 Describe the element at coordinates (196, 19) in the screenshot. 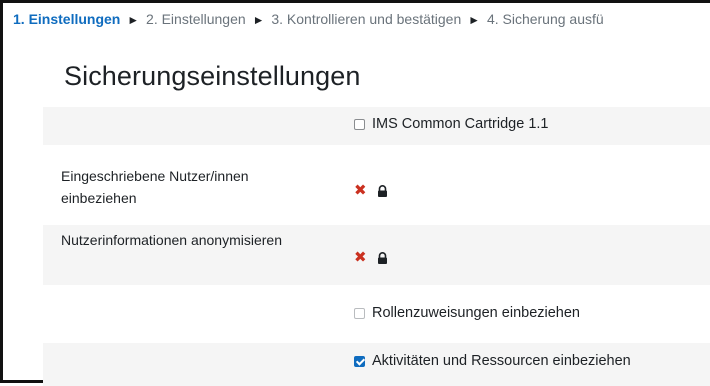

I see `breadcrumb-step-2: 2. Einstellungen` at that location.